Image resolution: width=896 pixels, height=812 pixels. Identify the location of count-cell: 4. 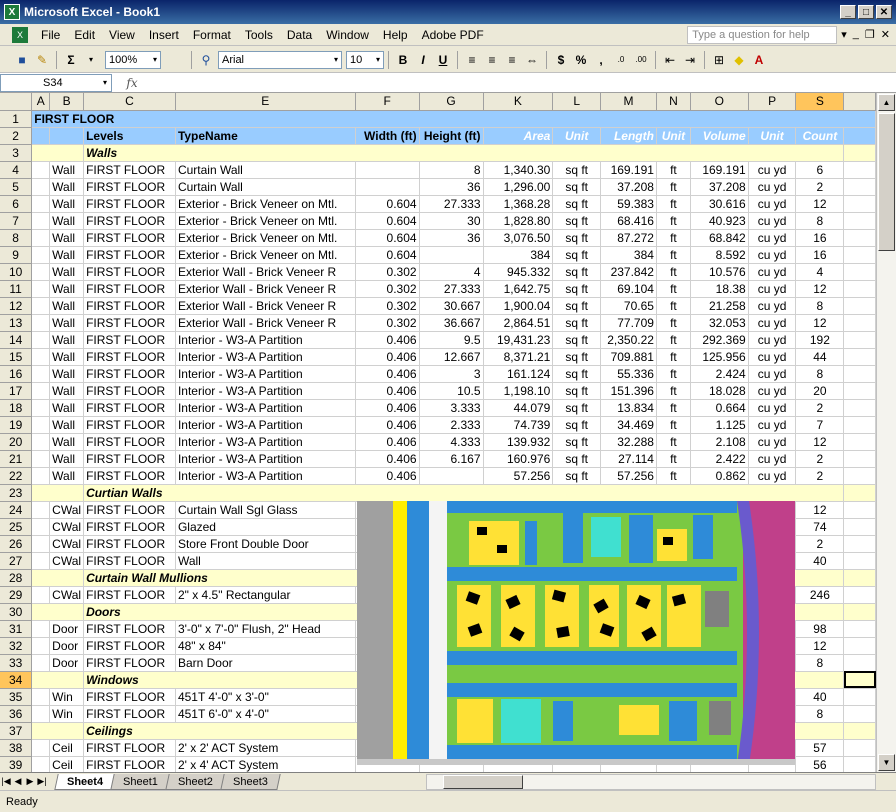
(820, 272).